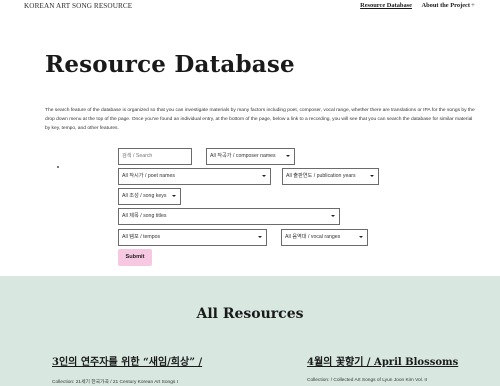 The width and height of the screenshot is (500, 386). I want to click on site-title: KOREAN ART SONG RESOURCE, so click(78, 6).